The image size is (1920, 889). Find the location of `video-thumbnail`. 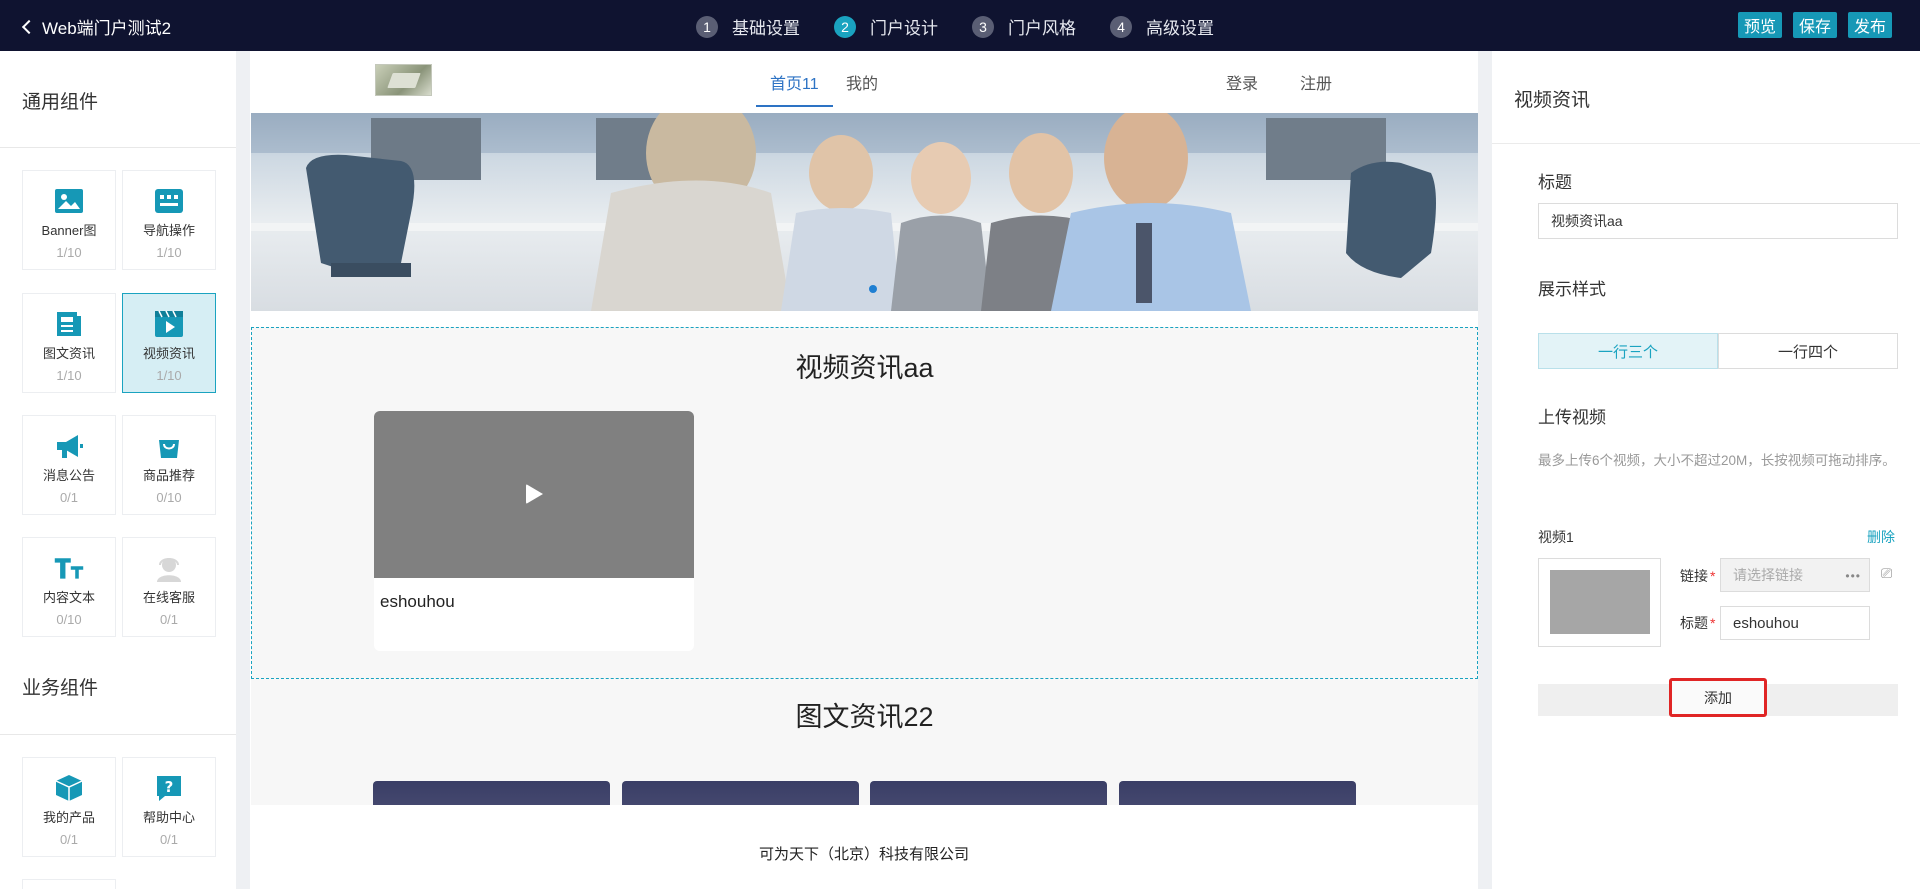

video-thumbnail is located at coordinates (534, 494).